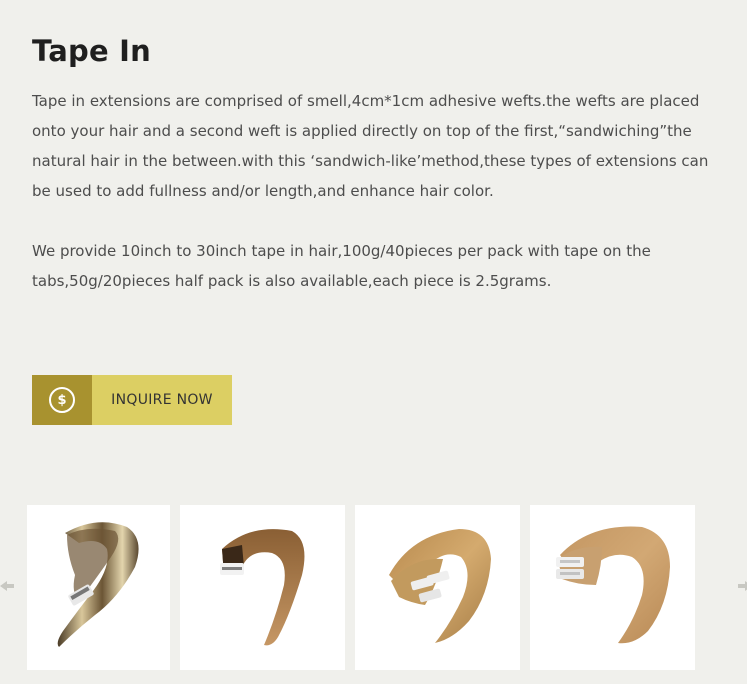 This screenshot has width=747, height=684. What do you see at coordinates (742, 586) in the screenshot?
I see `arrow-right-icon` at bounding box center [742, 586].